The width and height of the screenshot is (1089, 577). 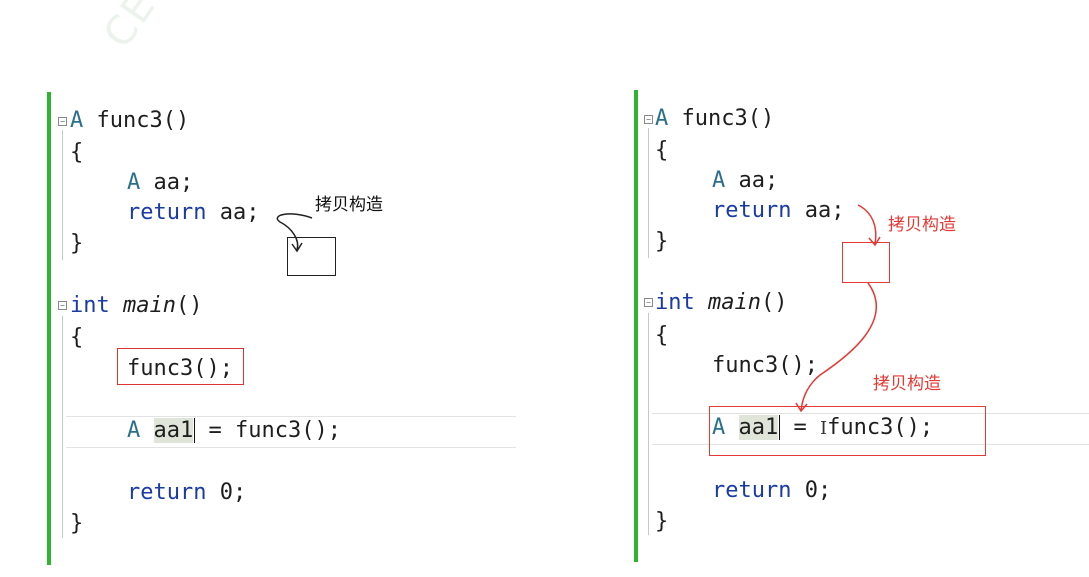 What do you see at coordinates (648, 302) in the screenshot?
I see `right-fold-toggle-main: −` at bounding box center [648, 302].